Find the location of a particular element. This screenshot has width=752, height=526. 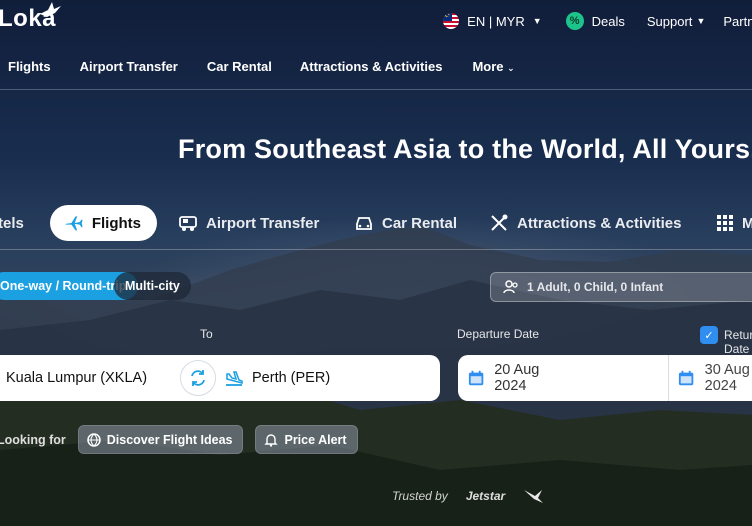

nav-divider is located at coordinates (376, 89).